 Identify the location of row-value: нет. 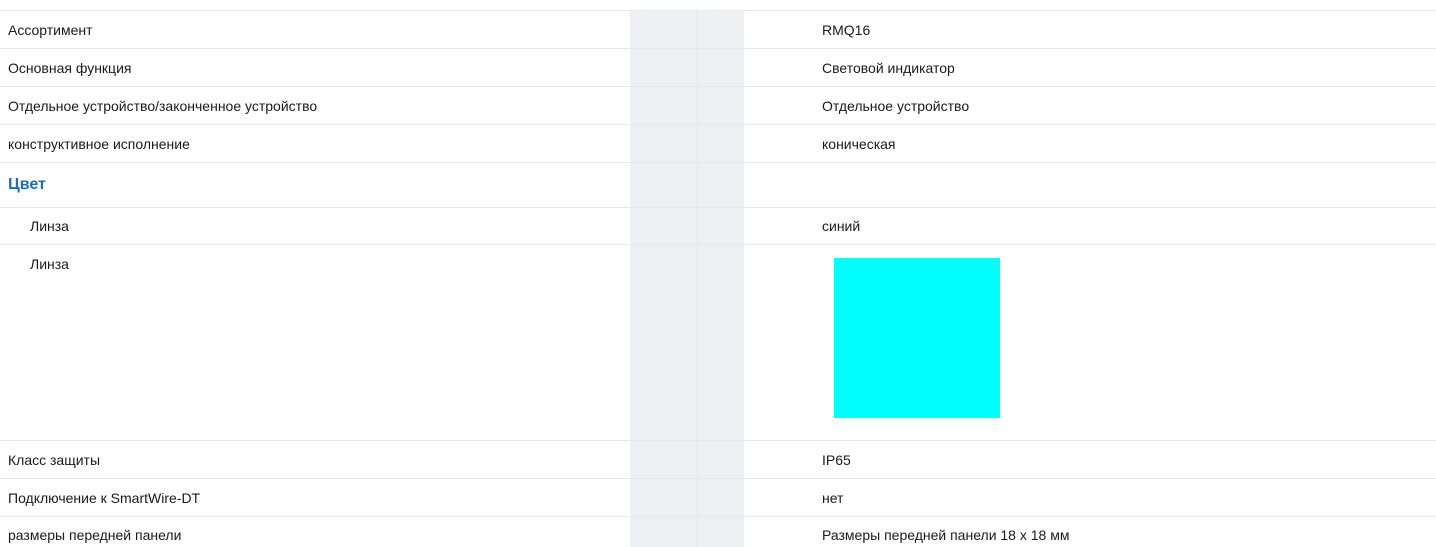
(833, 497).